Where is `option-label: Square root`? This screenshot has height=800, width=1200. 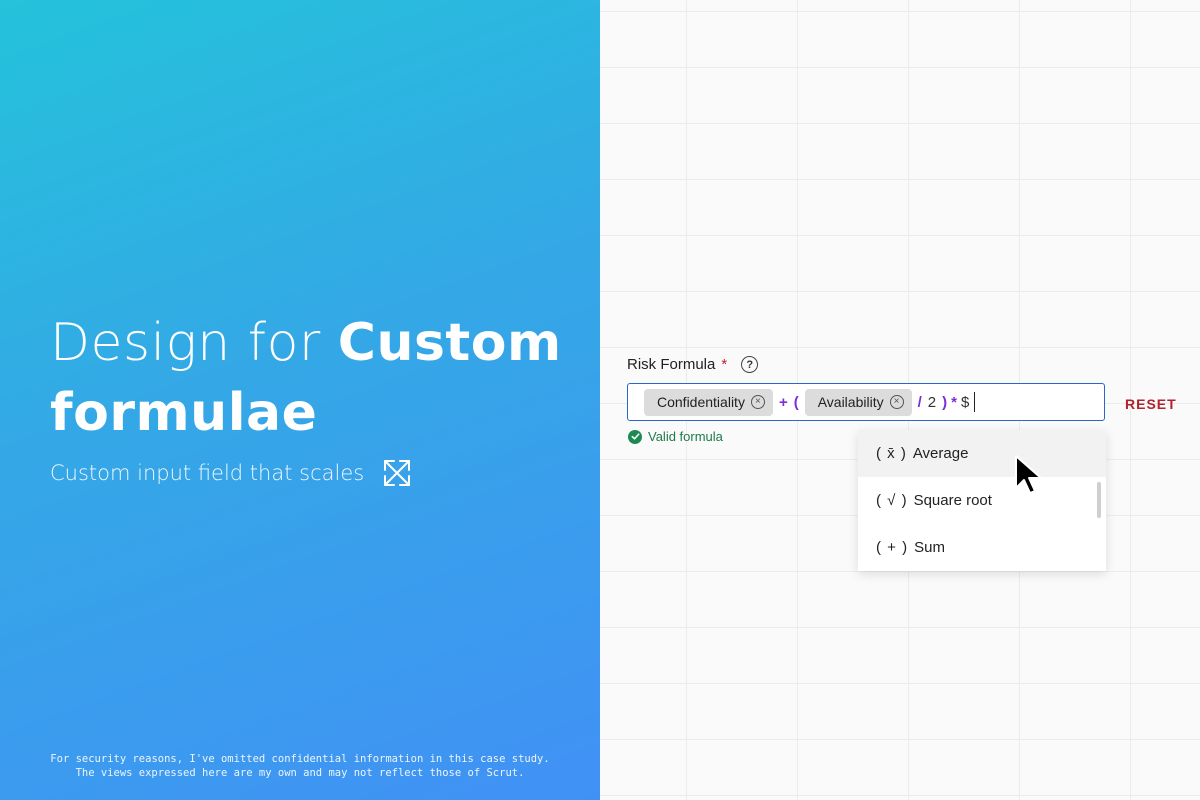 option-label: Square root is located at coordinates (952, 500).